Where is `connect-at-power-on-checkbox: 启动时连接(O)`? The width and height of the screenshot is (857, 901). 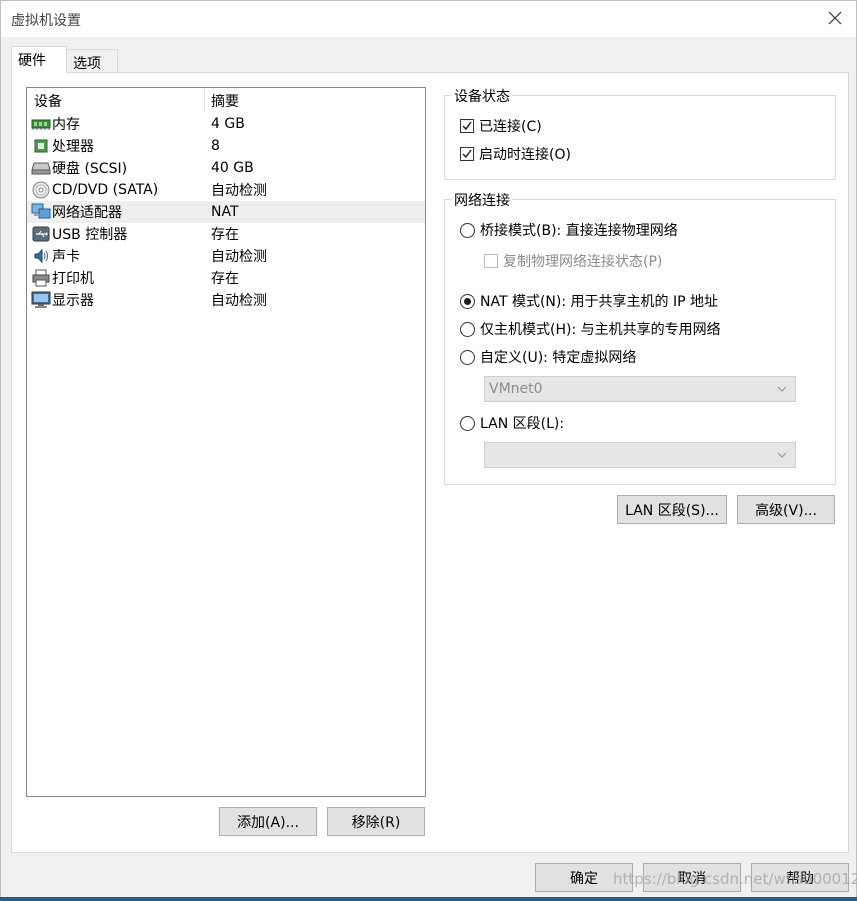
connect-at-power-on-checkbox: 启动时连接(O) is located at coordinates (515, 154).